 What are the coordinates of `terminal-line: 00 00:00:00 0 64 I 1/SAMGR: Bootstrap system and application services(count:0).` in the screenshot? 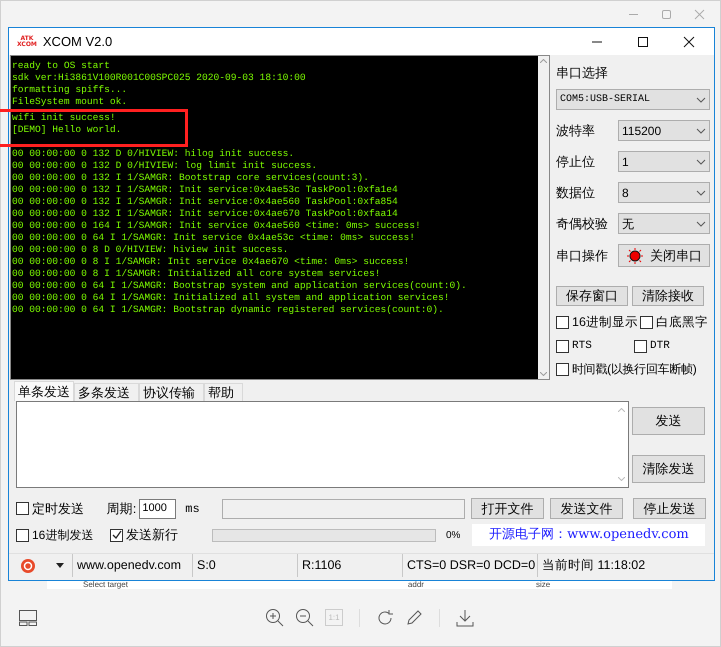 It's located at (240, 286).